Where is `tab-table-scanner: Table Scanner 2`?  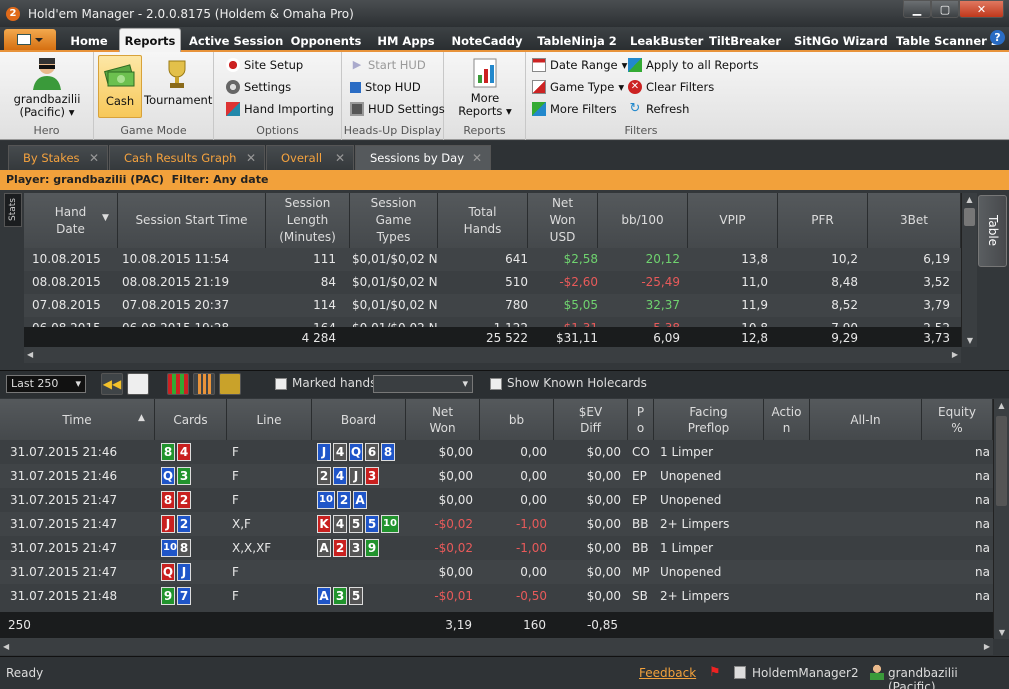 tab-table-scanner: Table Scanner 2 is located at coordinates (947, 42).